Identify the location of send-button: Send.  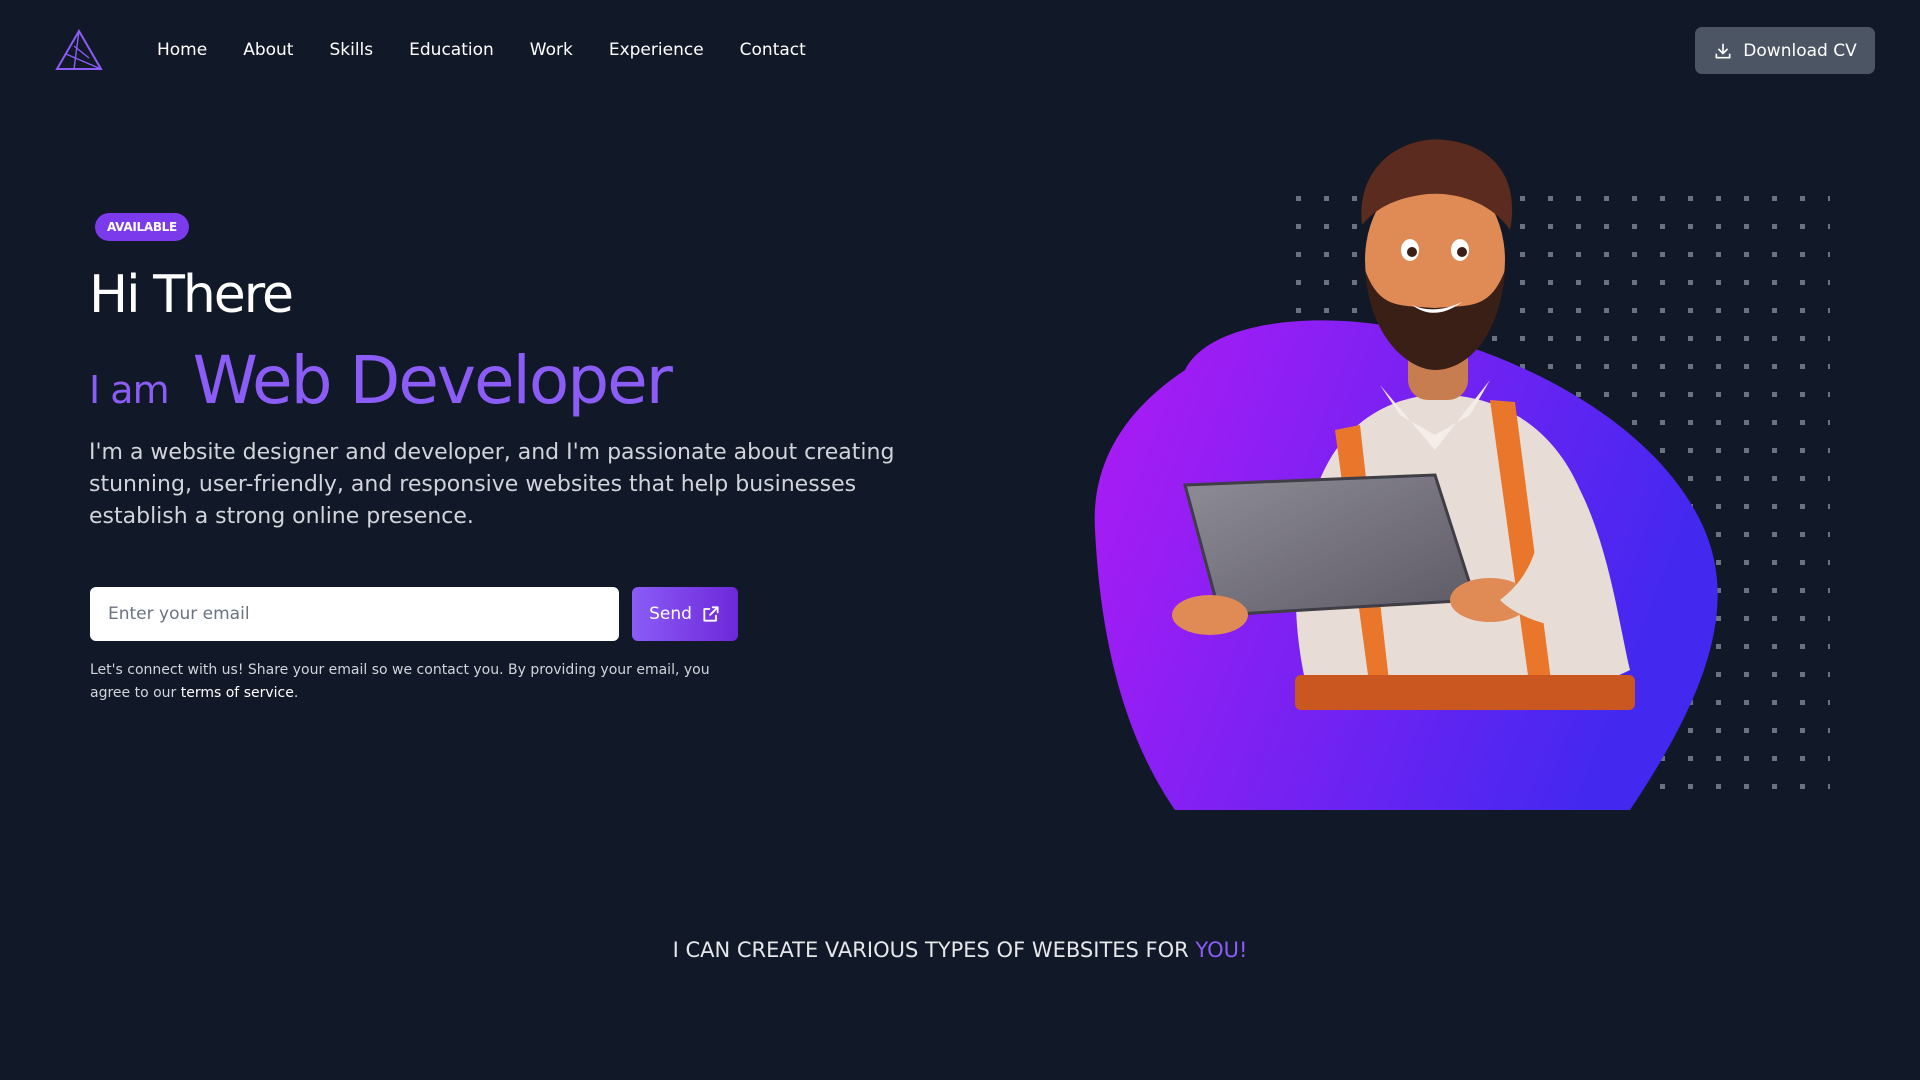
(685, 614).